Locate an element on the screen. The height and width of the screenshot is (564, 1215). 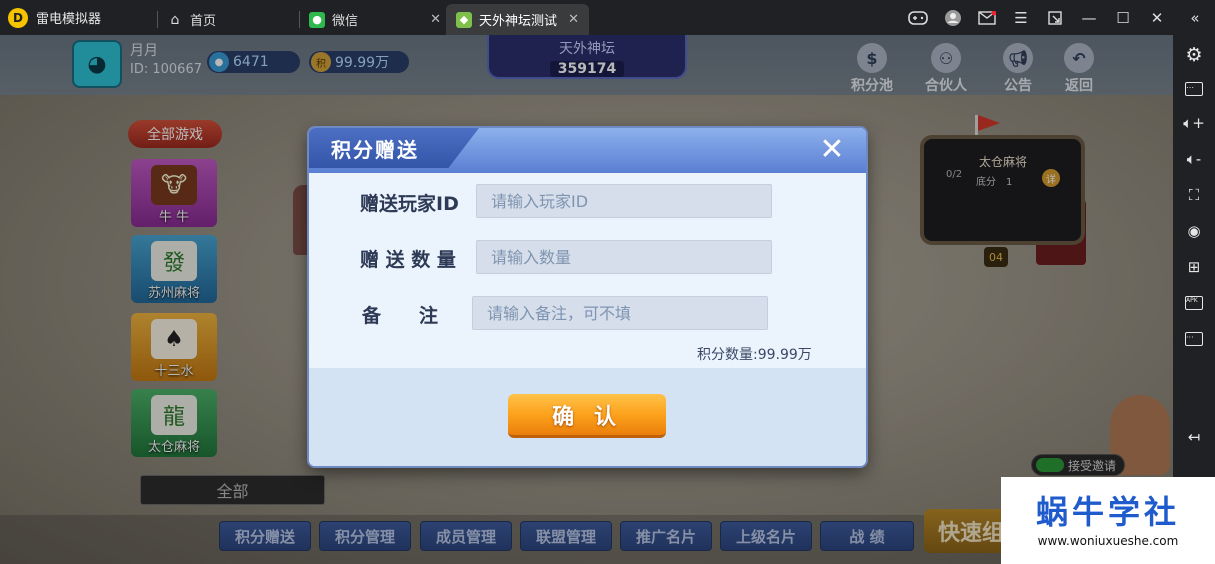
settings-icon: ⚙ is located at coordinates (1194, 55).